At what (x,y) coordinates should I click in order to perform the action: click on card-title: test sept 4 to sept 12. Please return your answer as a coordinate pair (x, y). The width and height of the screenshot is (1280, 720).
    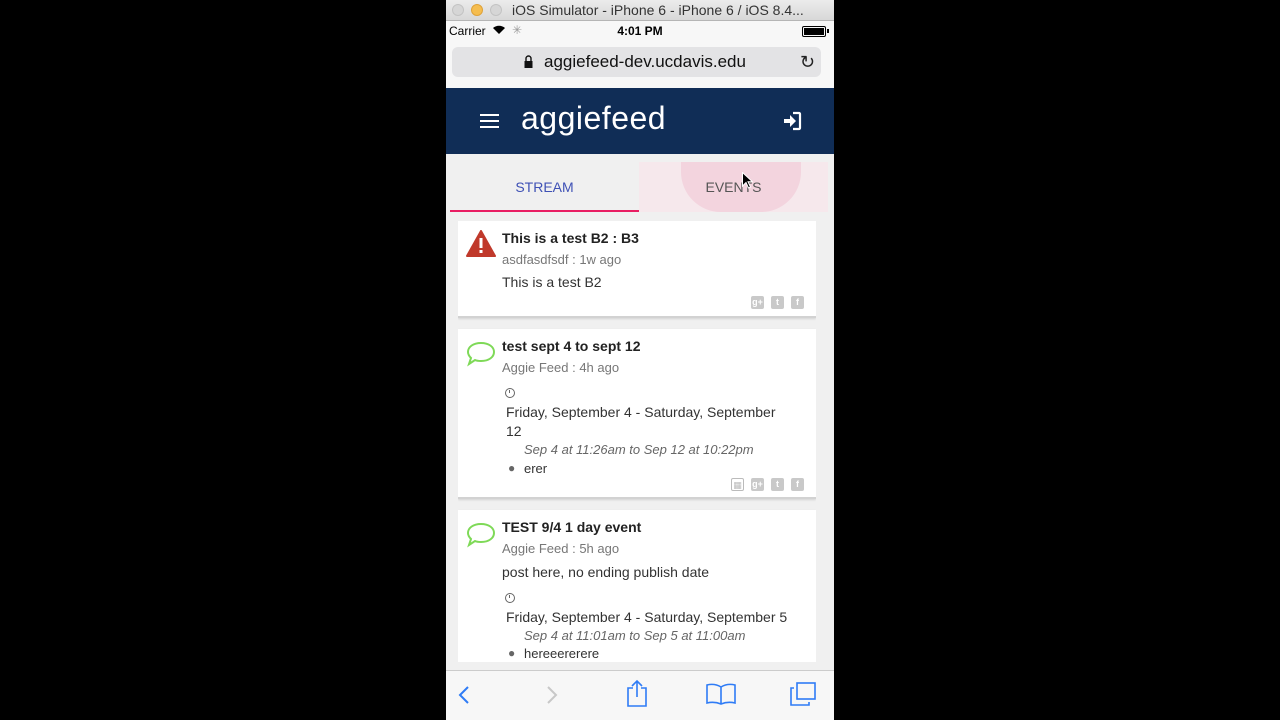
    Looking at the image, I should click on (571, 346).